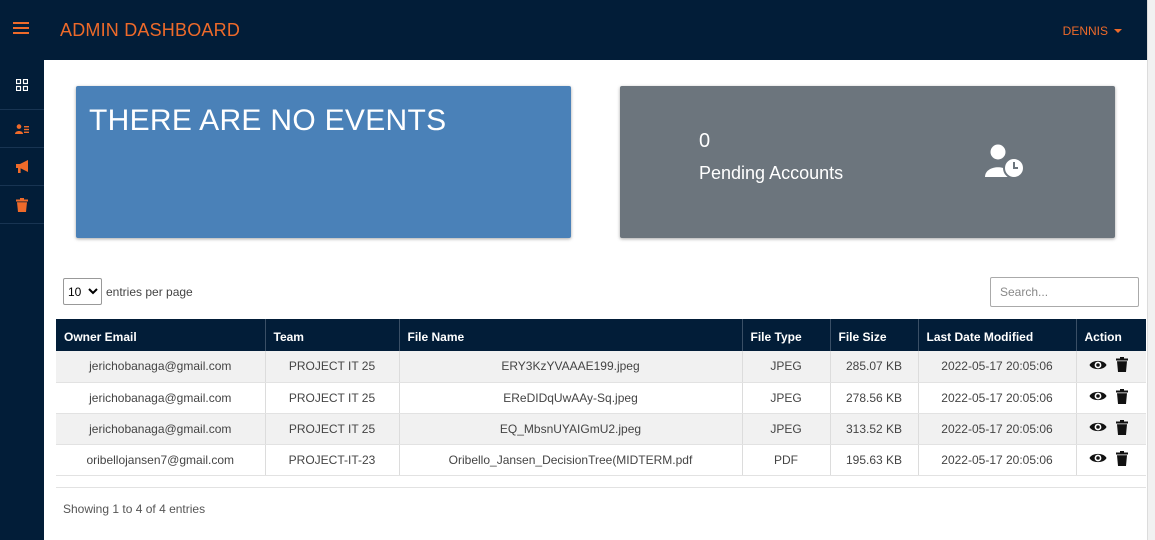 The width and height of the screenshot is (1155, 540). Describe the element at coordinates (601, 487) in the screenshot. I see `divider` at that location.